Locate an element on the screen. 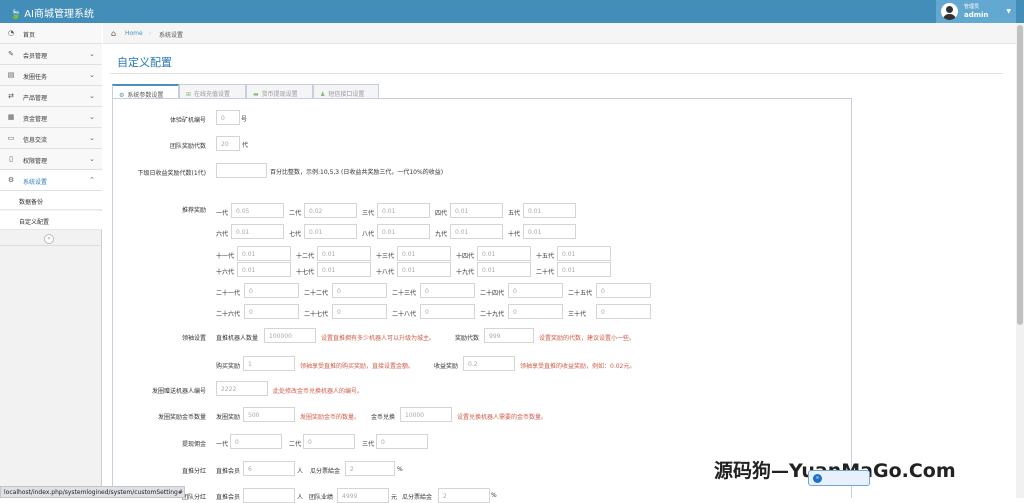 This screenshot has height=503, width=1024. breadcrumb-current: 系统设置 is located at coordinates (171, 35).